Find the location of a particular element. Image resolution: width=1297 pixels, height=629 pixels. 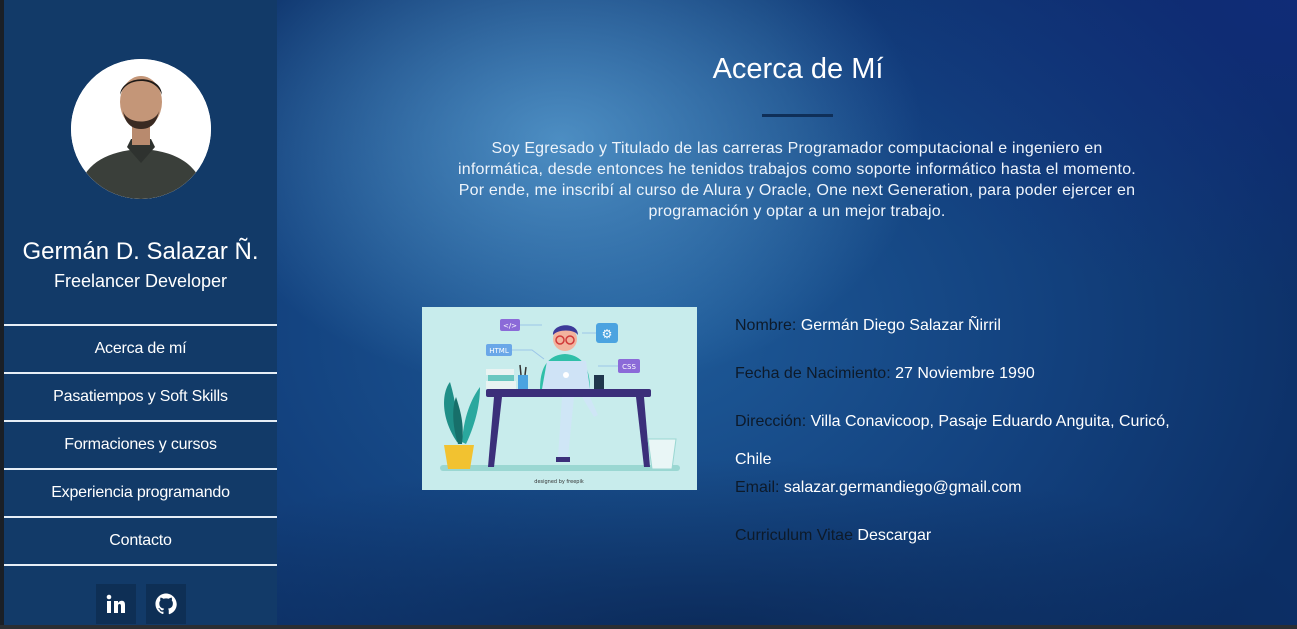

info-cv-label: Curriculum Vitae is located at coordinates (794, 535).